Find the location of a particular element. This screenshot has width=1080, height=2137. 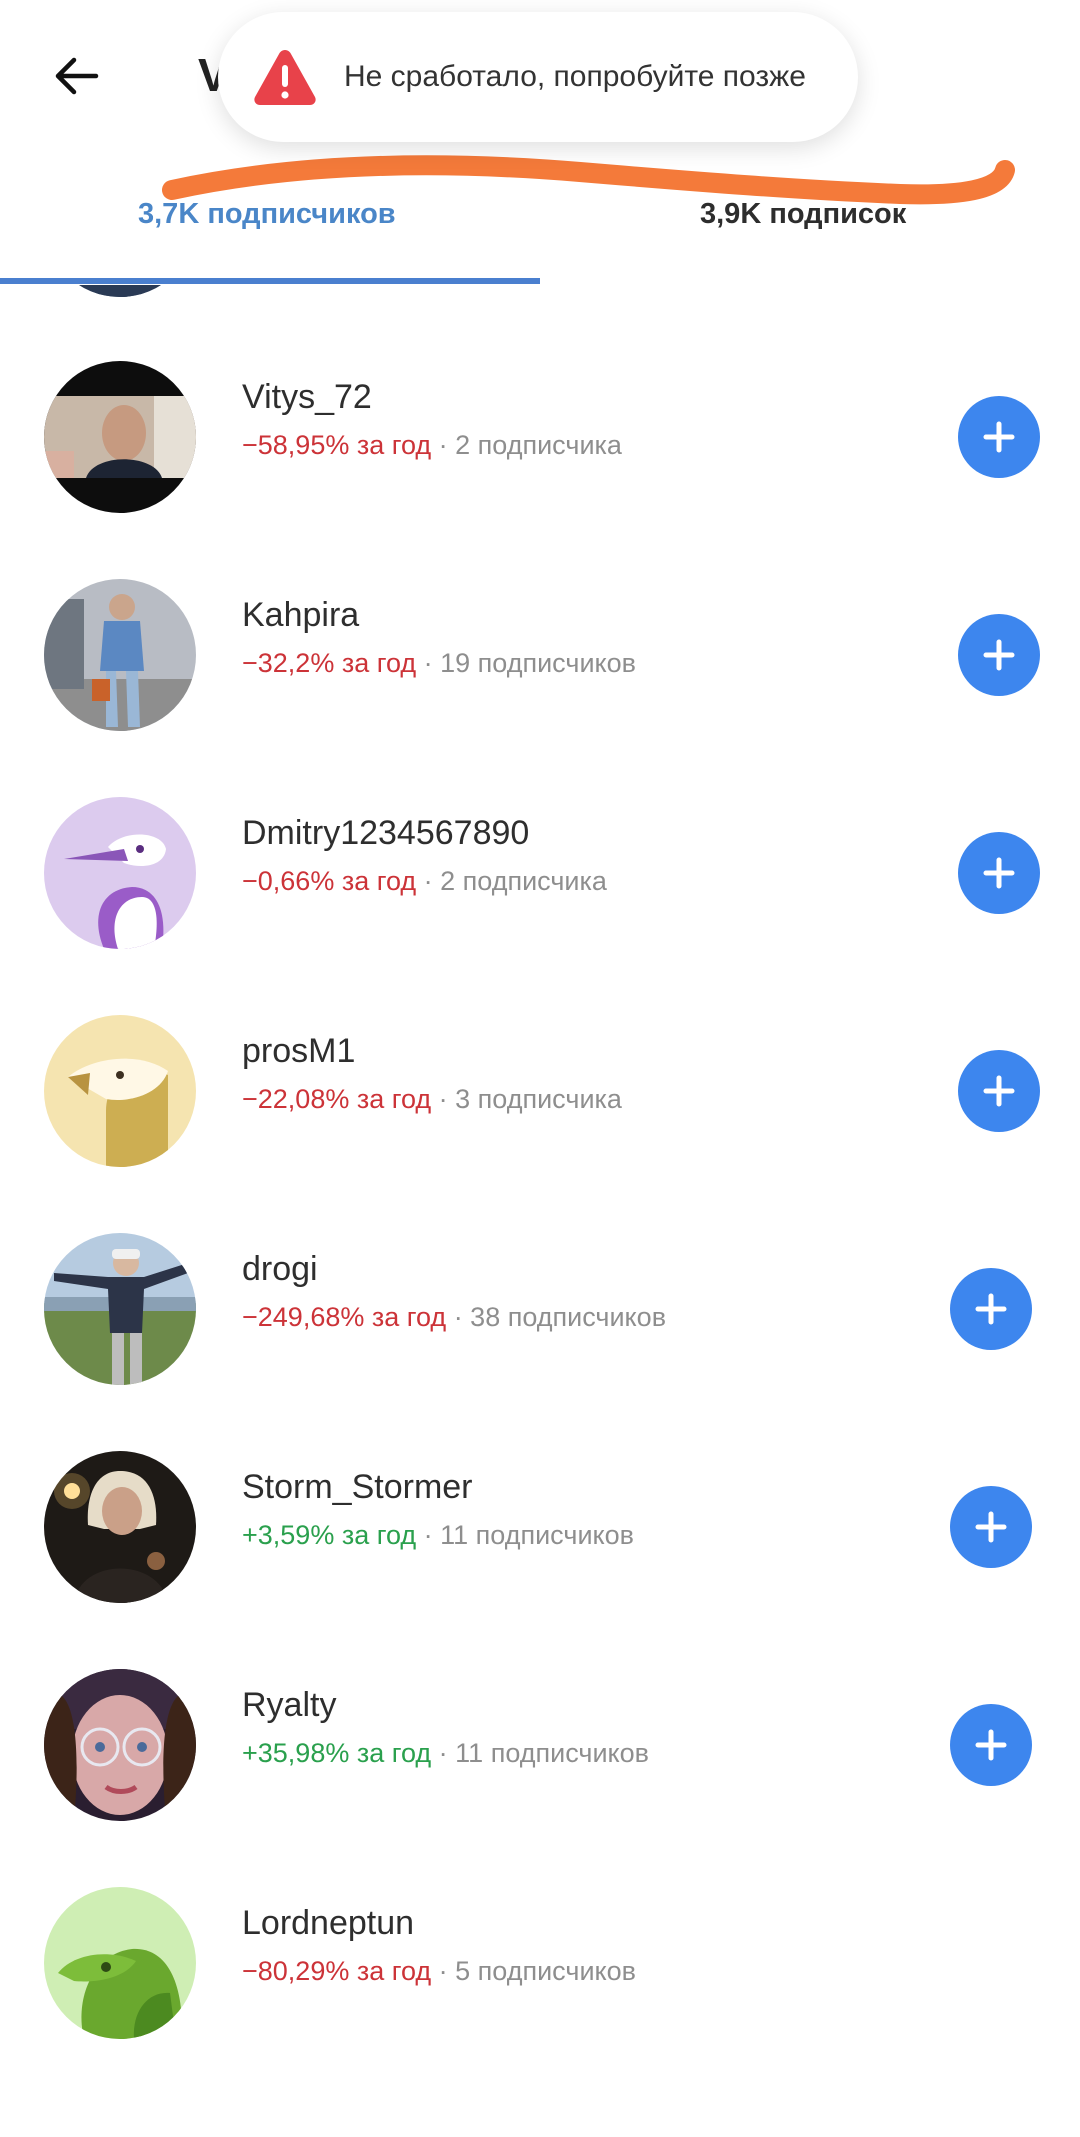

yearly-change: −80,29% за год is located at coordinates (337, 1971).